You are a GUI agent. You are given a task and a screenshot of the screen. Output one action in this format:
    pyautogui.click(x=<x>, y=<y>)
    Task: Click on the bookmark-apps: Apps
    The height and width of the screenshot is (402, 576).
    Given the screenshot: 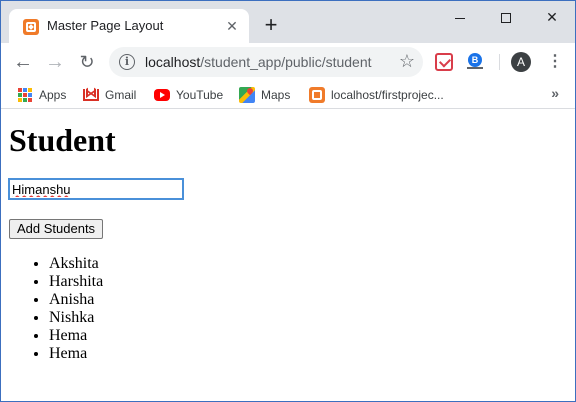 What is the action you would take?
    pyautogui.click(x=47, y=95)
    